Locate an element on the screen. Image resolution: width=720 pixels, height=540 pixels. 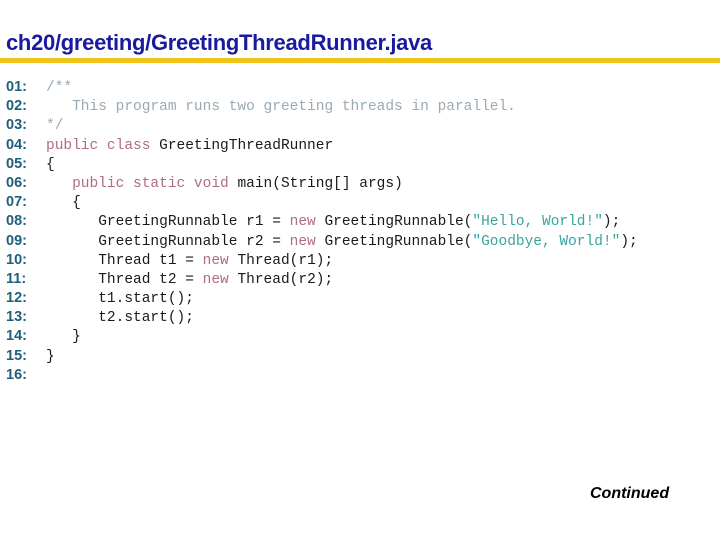
code-token-plain: GreetingRunnable r1 = is located at coordinates (168, 222).